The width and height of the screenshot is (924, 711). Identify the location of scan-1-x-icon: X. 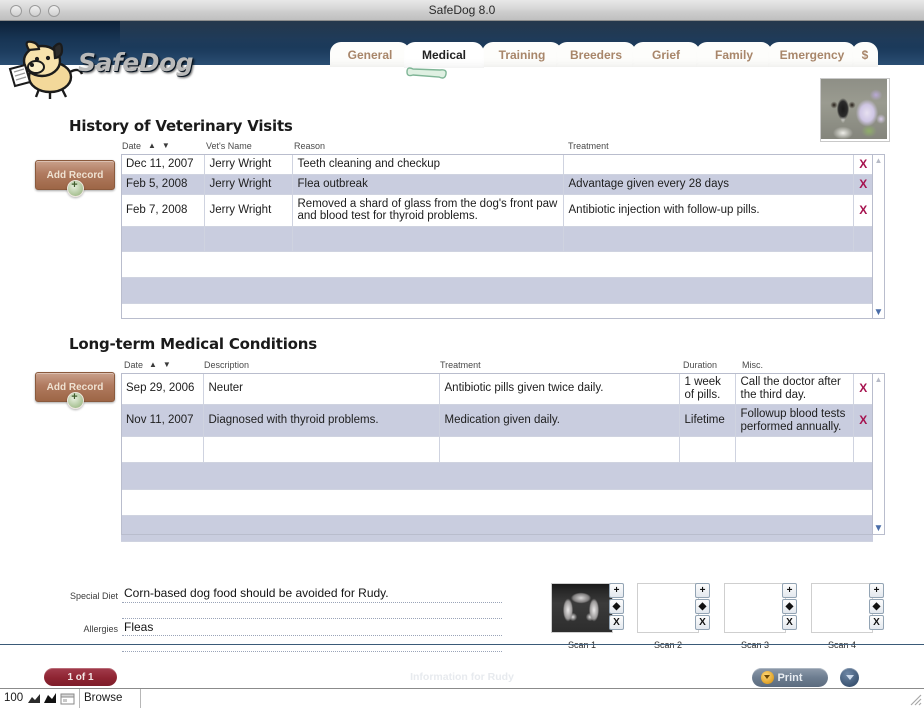
(616, 622).